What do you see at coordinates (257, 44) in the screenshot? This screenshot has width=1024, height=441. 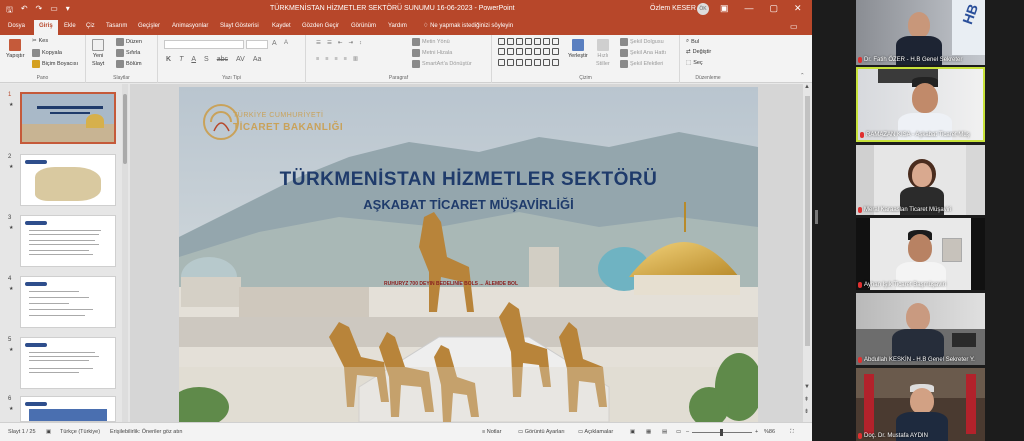 I see `font-size-input` at bounding box center [257, 44].